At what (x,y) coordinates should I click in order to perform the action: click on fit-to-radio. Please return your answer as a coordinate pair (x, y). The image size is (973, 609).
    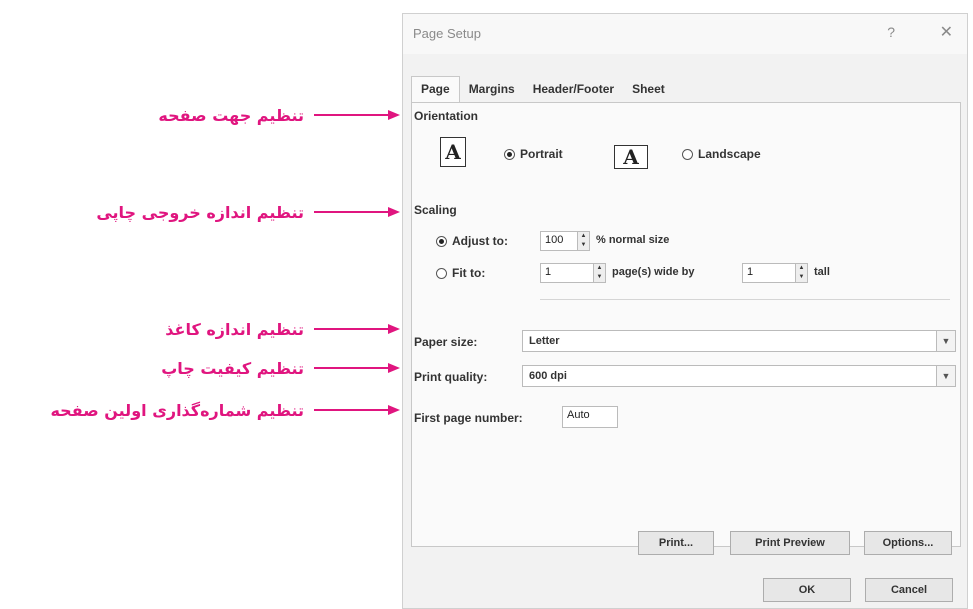
    Looking at the image, I should click on (441, 273).